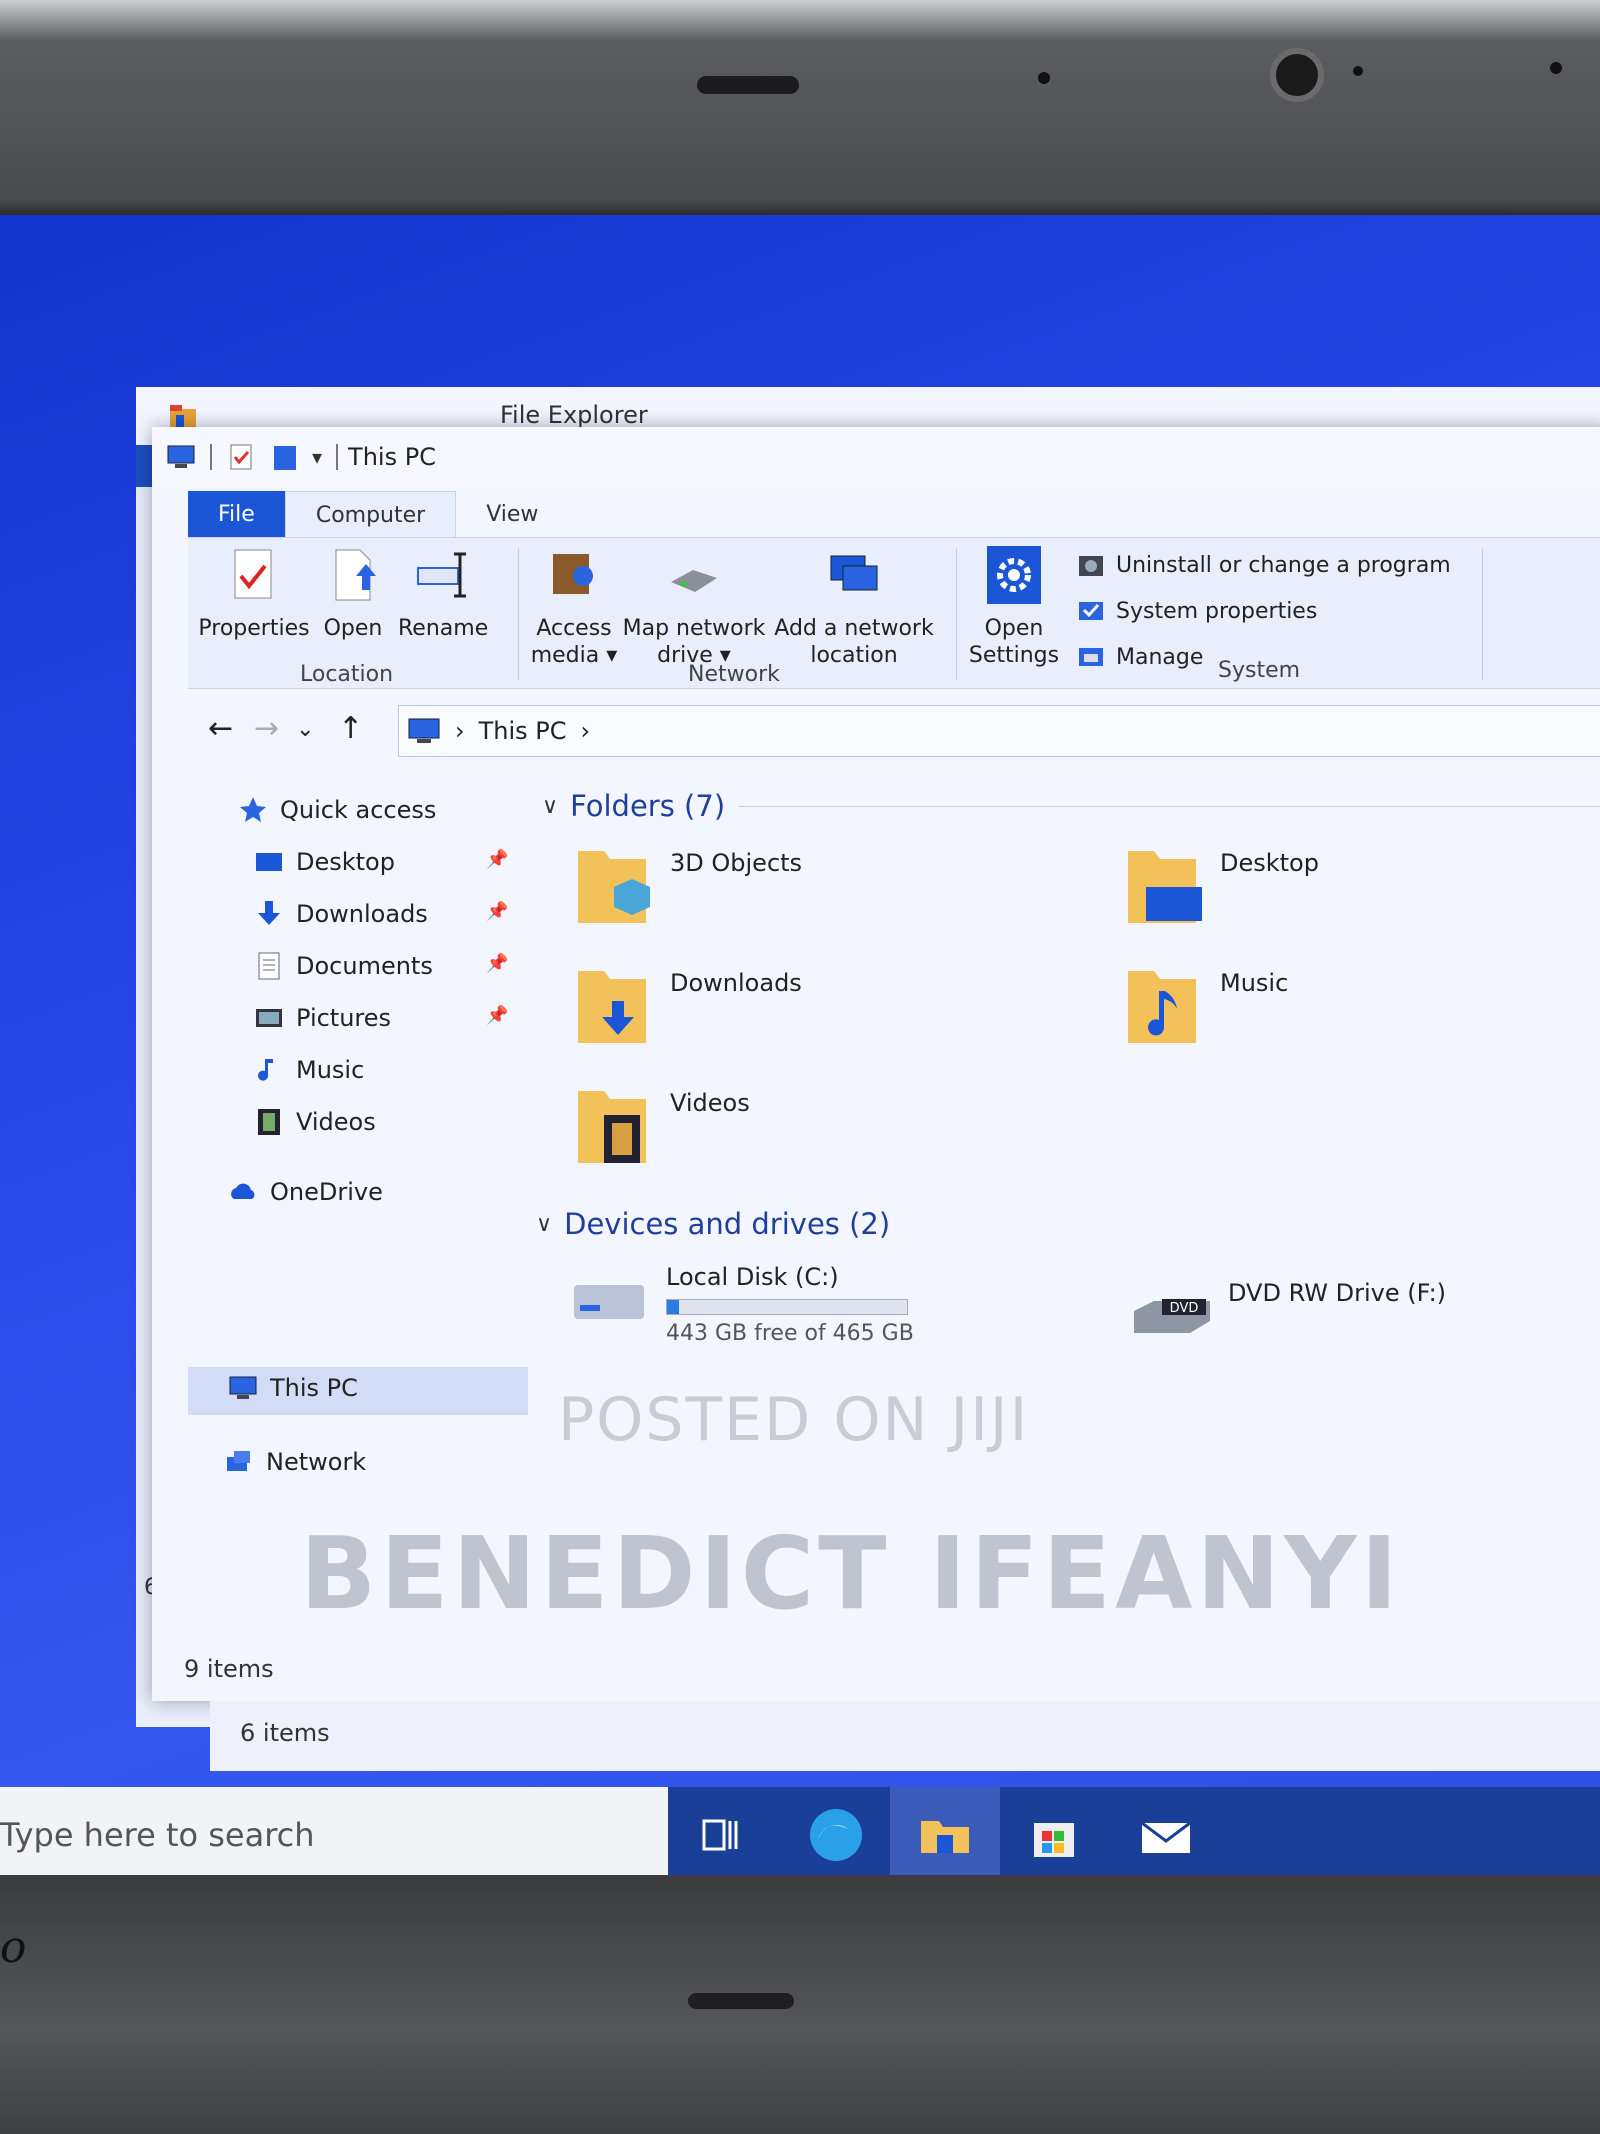 Image resolution: width=1600 pixels, height=2134 pixels. What do you see at coordinates (269, 862) in the screenshot?
I see `desktop-icon` at bounding box center [269, 862].